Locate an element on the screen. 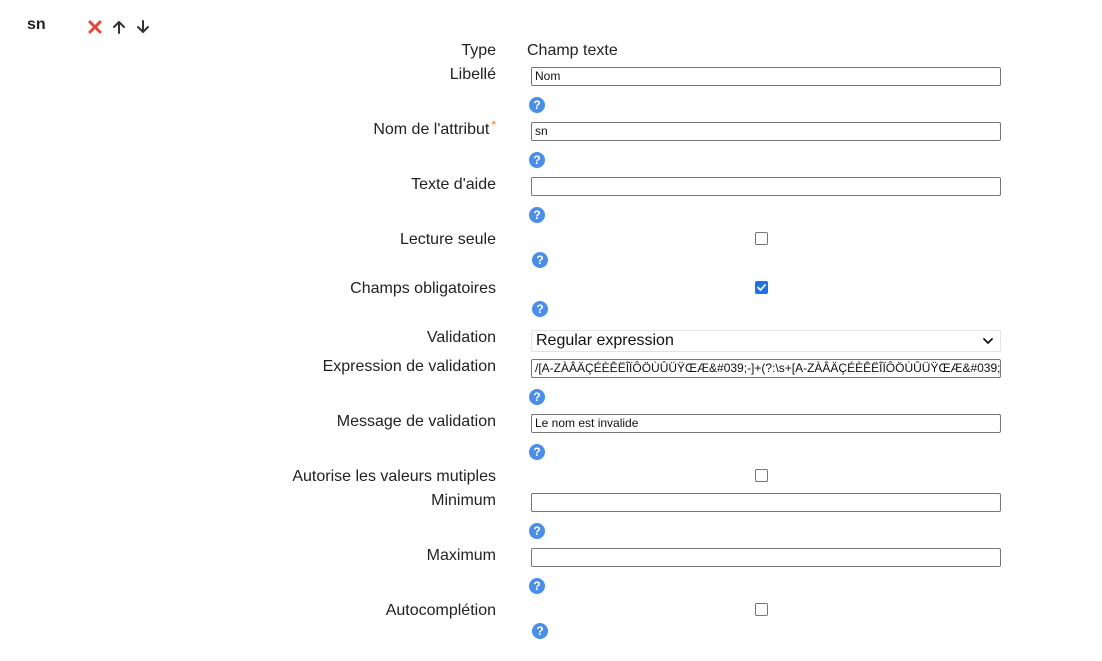 Image resolution: width=1102 pixels, height=661 pixels. libelle-input: Nom is located at coordinates (766, 76).